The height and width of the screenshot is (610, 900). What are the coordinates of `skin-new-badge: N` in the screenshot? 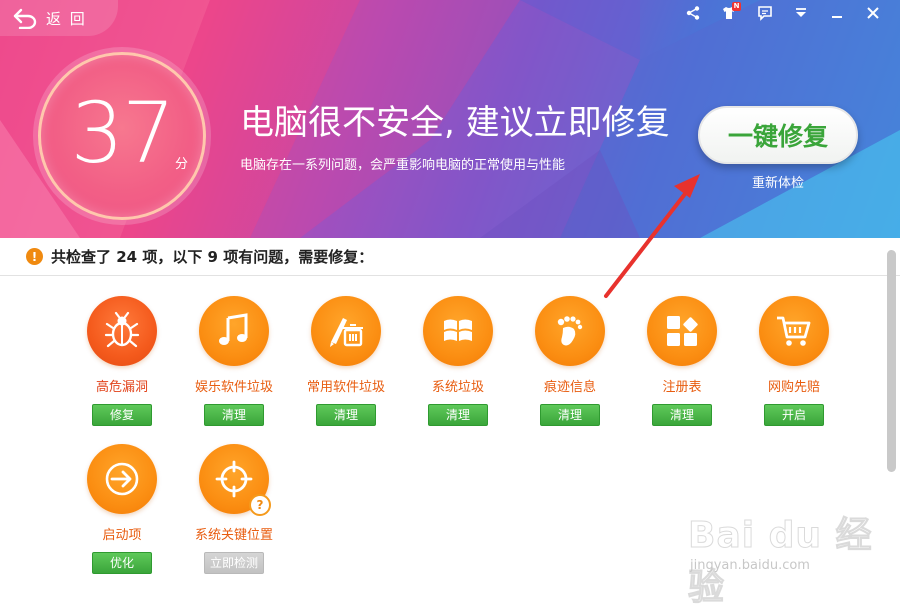 It's located at (736, 6).